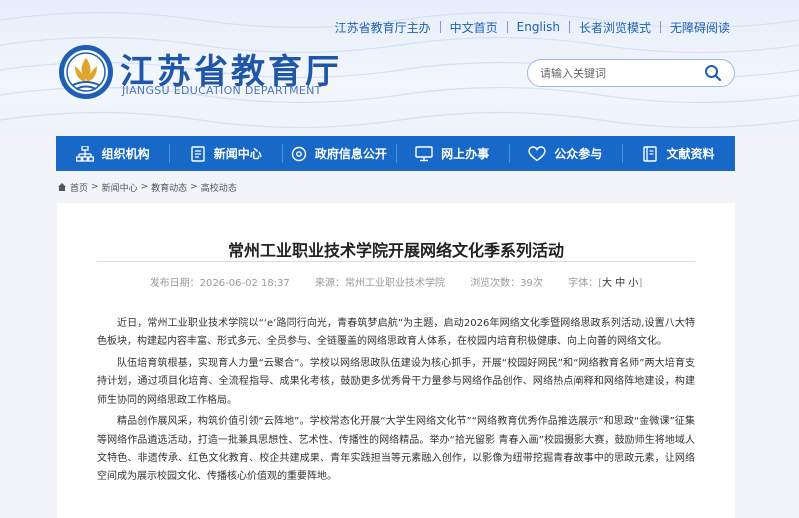 Image resolution: width=799 pixels, height=518 pixels. Describe the element at coordinates (465, 154) in the screenshot. I see `nav-label: 网上办事` at that location.